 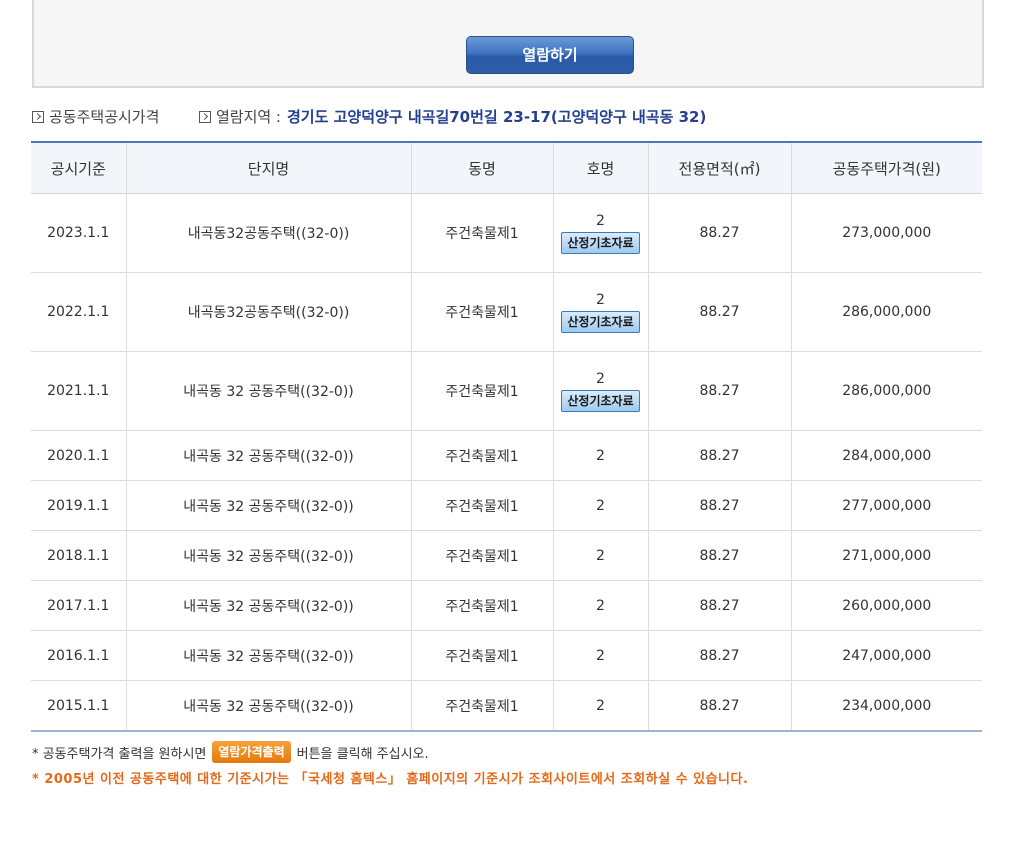 I want to click on section-label-item: 공동주택공시가격, so click(x=95, y=116).